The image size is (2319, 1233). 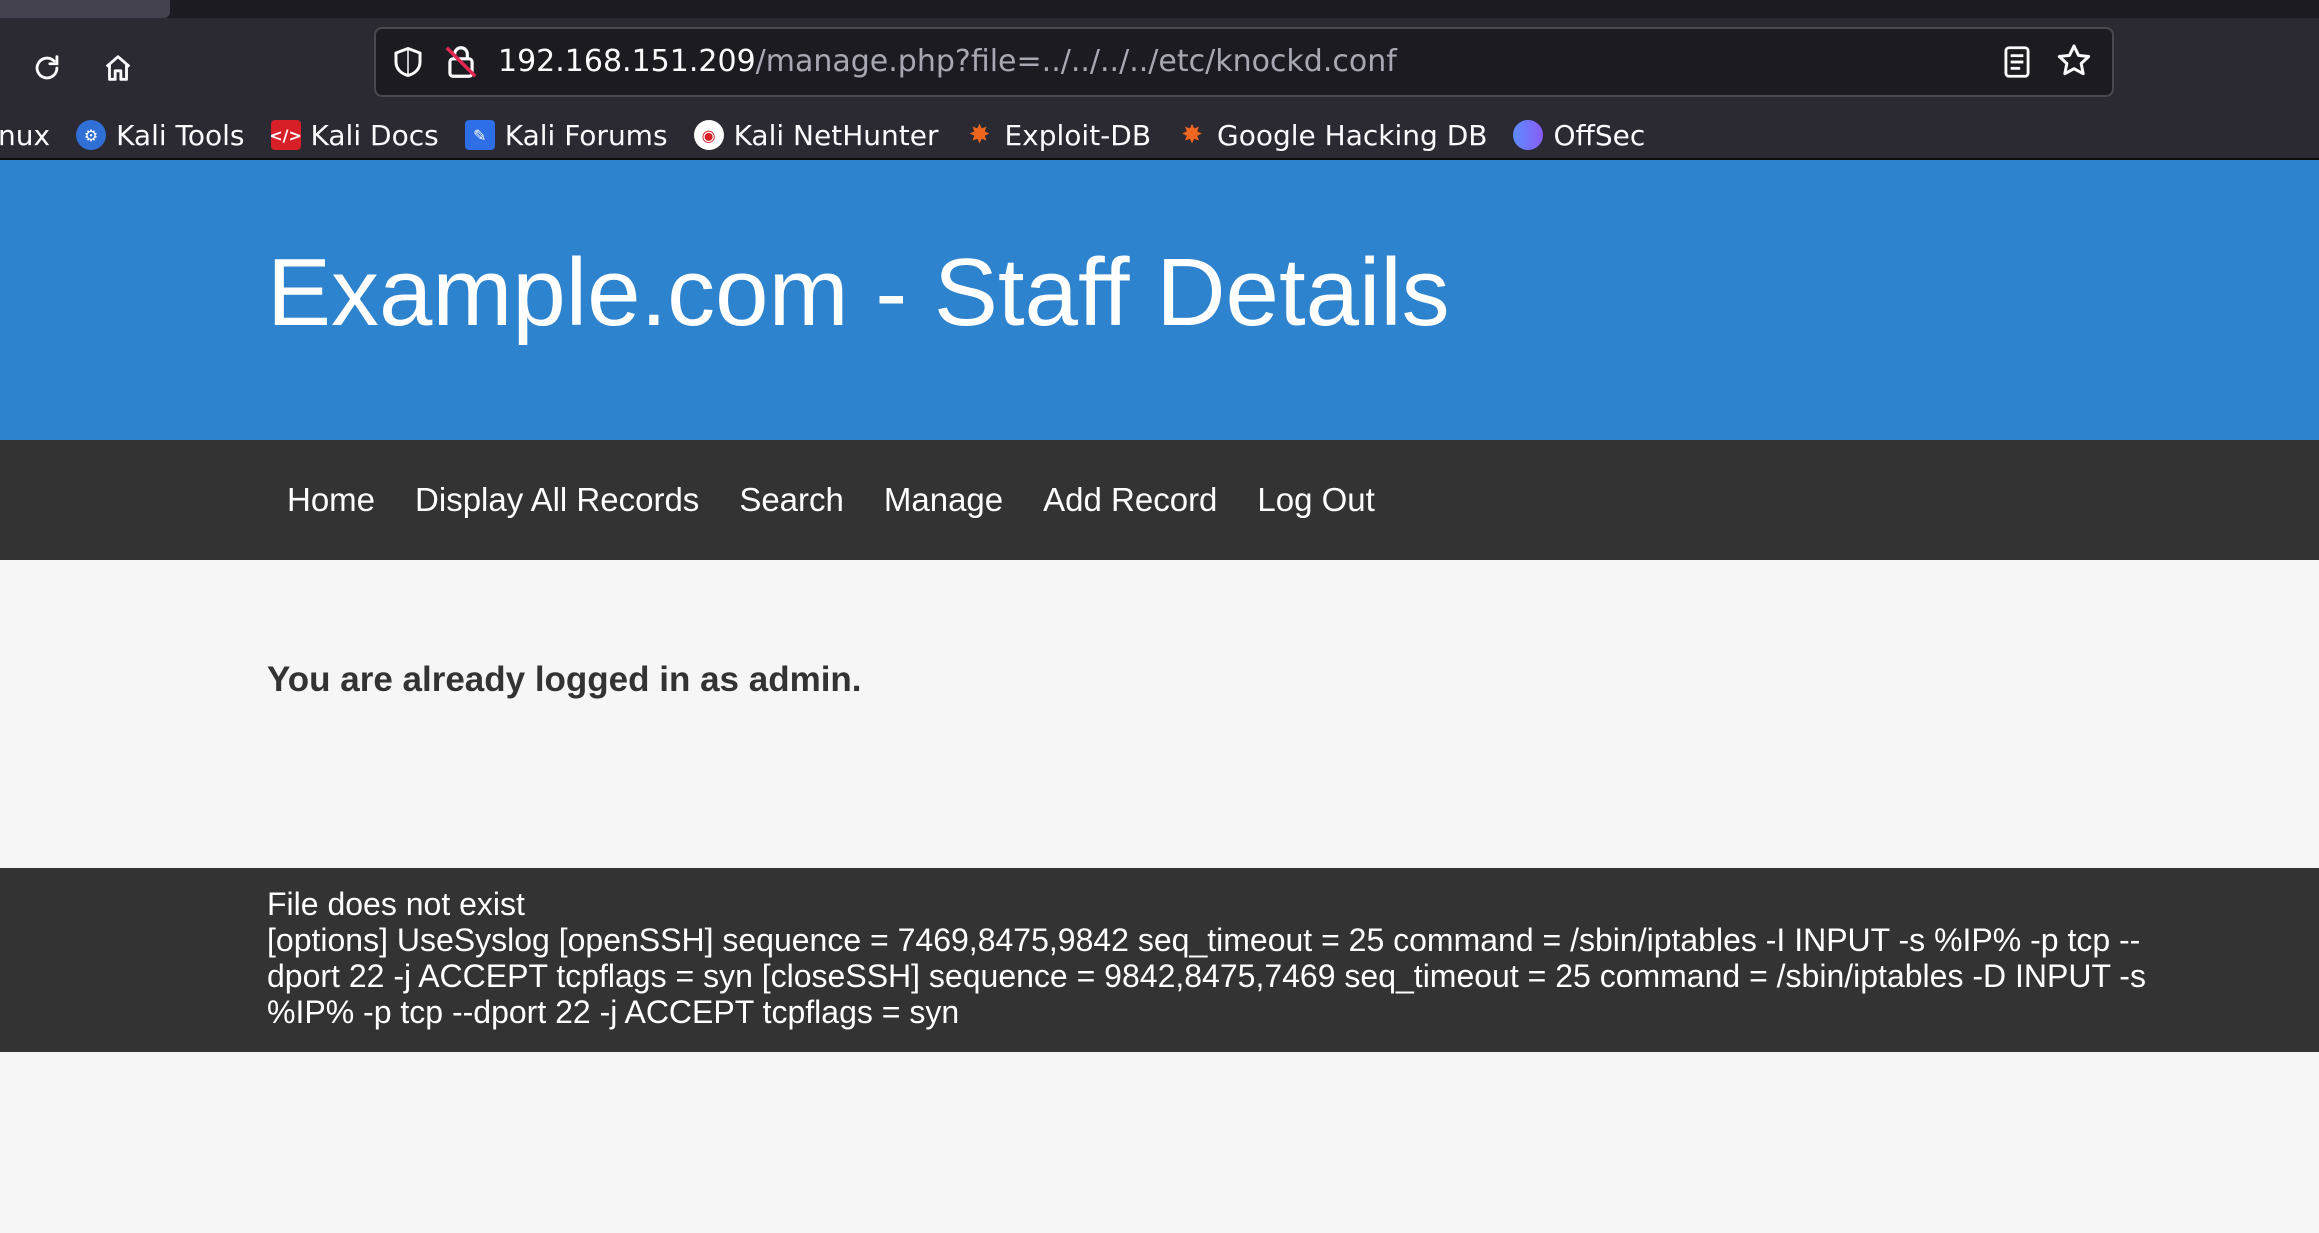 What do you see at coordinates (943, 500) in the screenshot?
I see `nav-manage: Manage` at bounding box center [943, 500].